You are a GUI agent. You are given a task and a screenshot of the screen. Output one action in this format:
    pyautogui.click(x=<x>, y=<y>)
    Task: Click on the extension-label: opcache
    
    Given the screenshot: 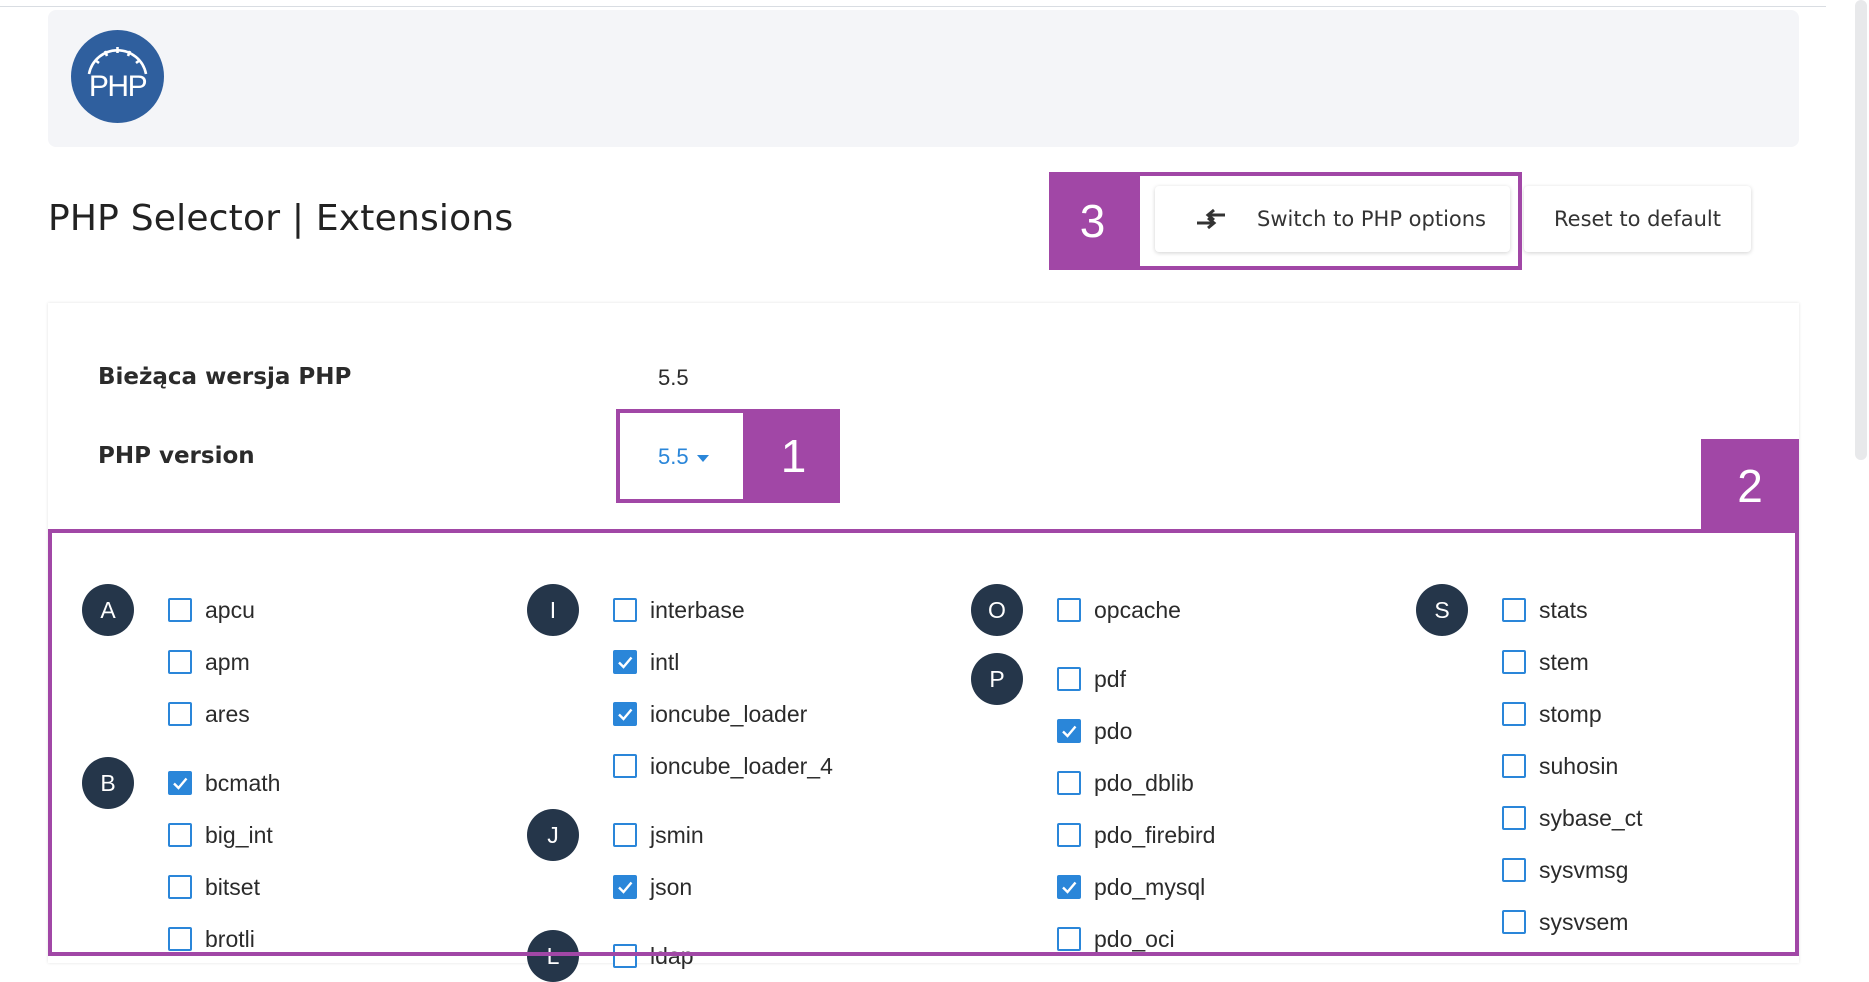 What is the action you would take?
    pyautogui.click(x=1137, y=609)
    